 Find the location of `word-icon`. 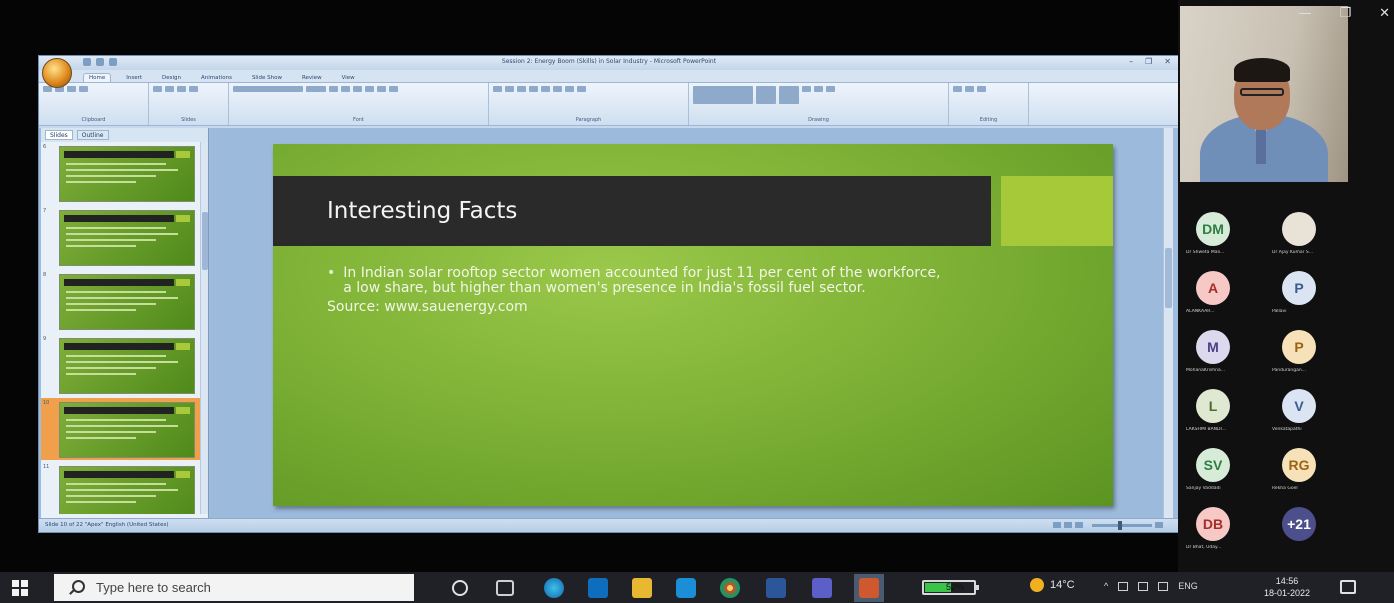

word-icon is located at coordinates (776, 588).